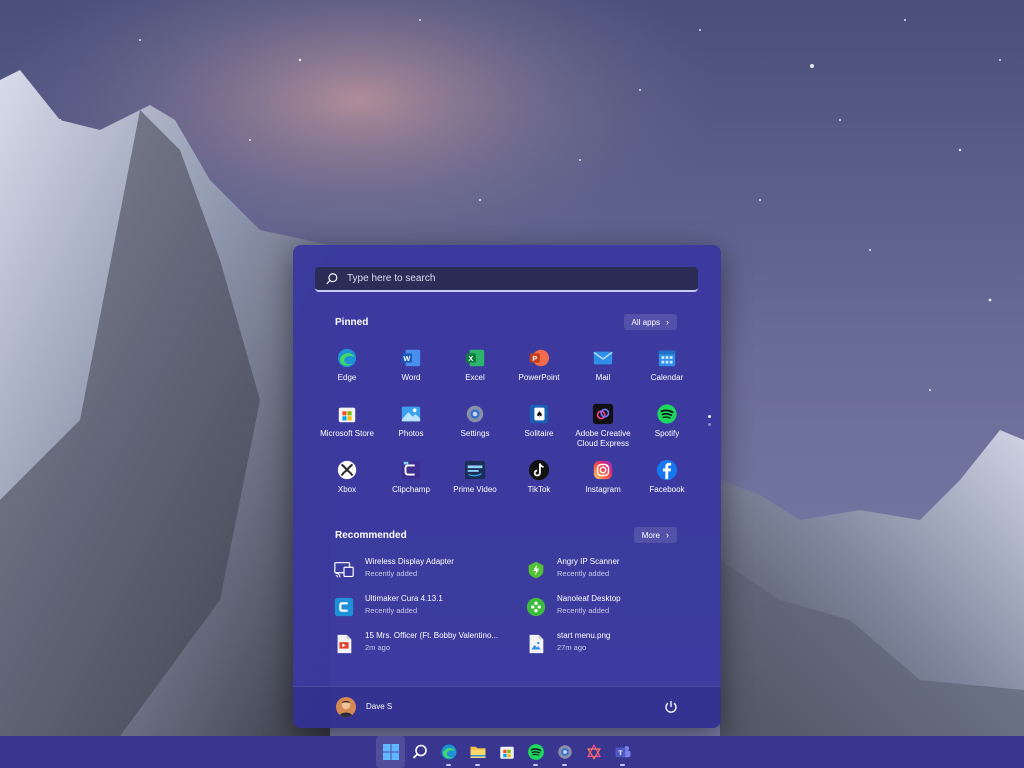 The height and width of the screenshot is (768, 1024). I want to click on taskbar-search-button, so click(419, 752).